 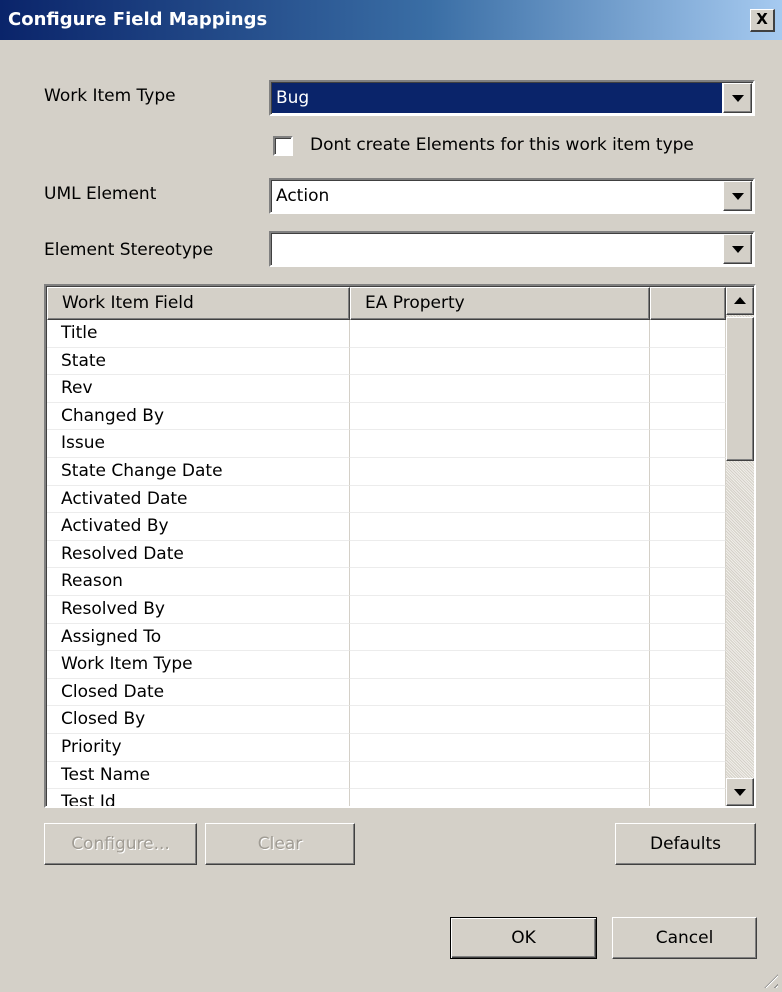 What do you see at coordinates (198, 499) in the screenshot?
I see `work-item-field-cell: Activated Date` at bounding box center [198, 499].